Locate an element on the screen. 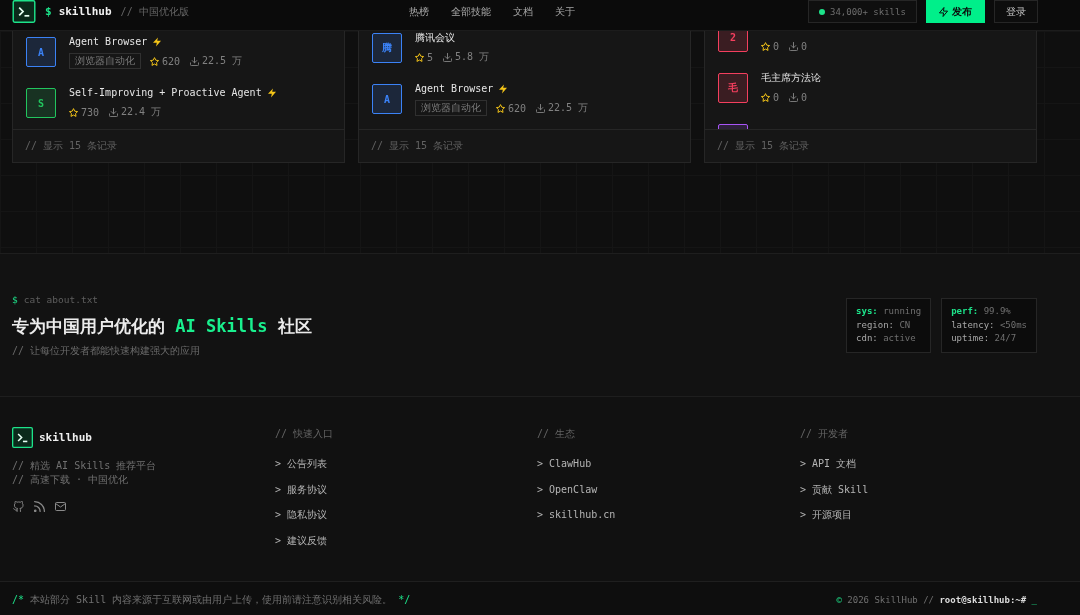 This screenshot has height=615, width=1080. about-heading: 专为中国用户优化的 AI Skills 社区 is located at coordinates (162, 326).